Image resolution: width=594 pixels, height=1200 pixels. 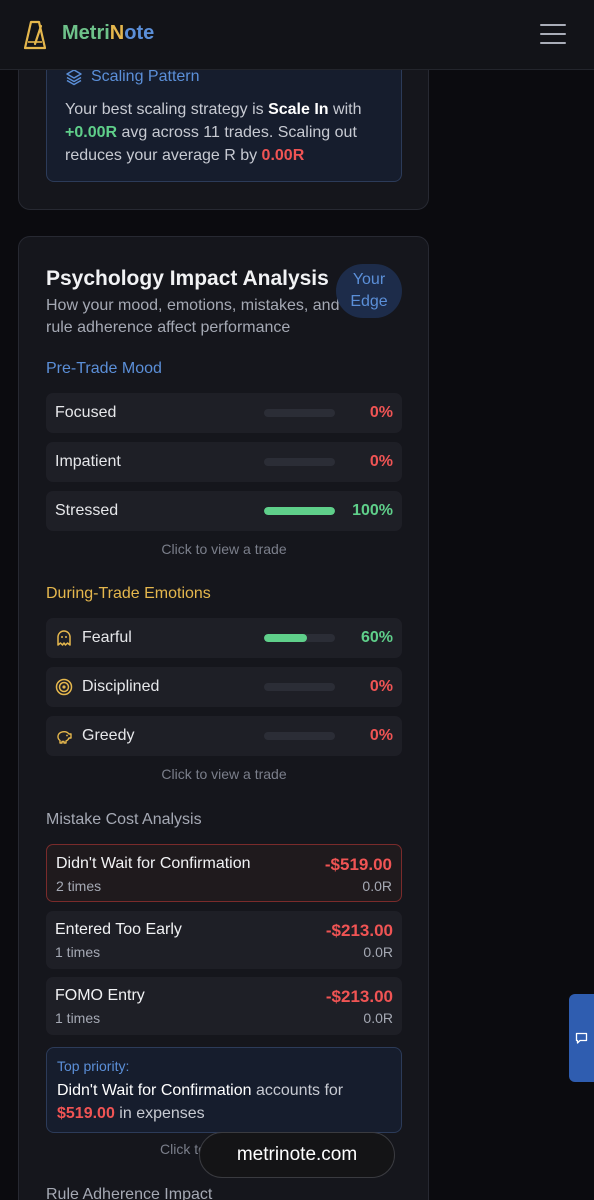 What do you see at coordinates (74, 77) in the screenshot?
I see `layers-icon` at bounding box center [74, 77].